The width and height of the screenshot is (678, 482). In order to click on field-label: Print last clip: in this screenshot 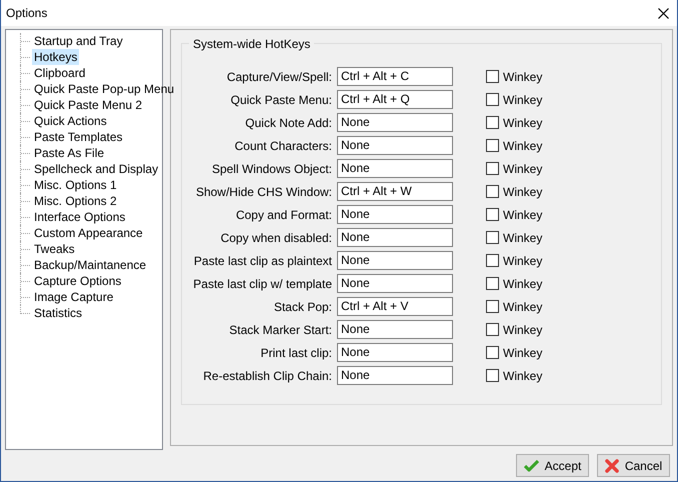, I will do `click(296, 353)`.